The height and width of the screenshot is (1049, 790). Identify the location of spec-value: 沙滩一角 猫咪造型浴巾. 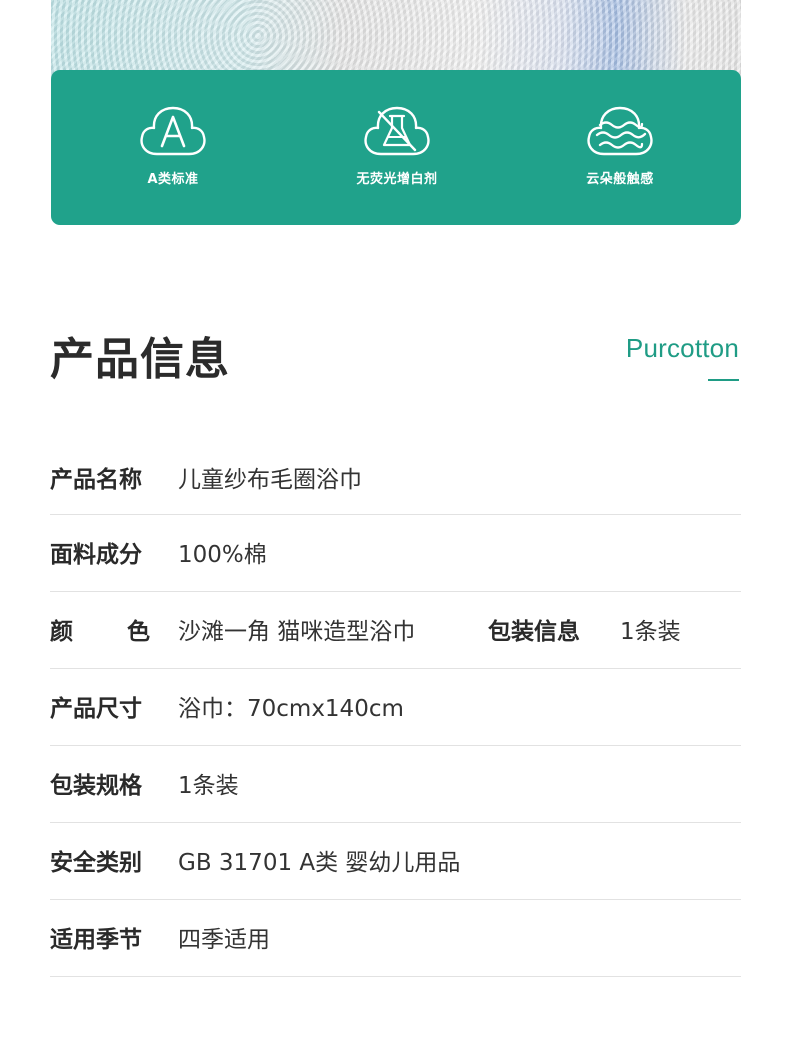
(297, 632).